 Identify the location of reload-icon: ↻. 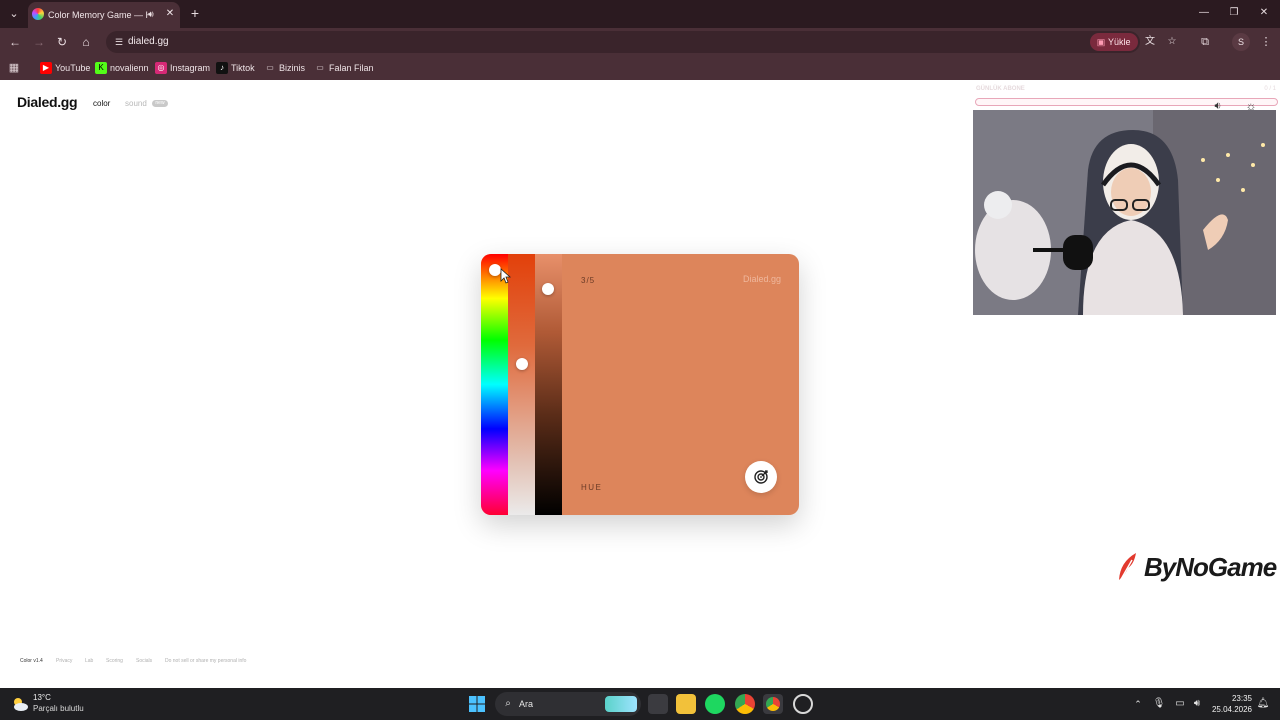
(62, 42).